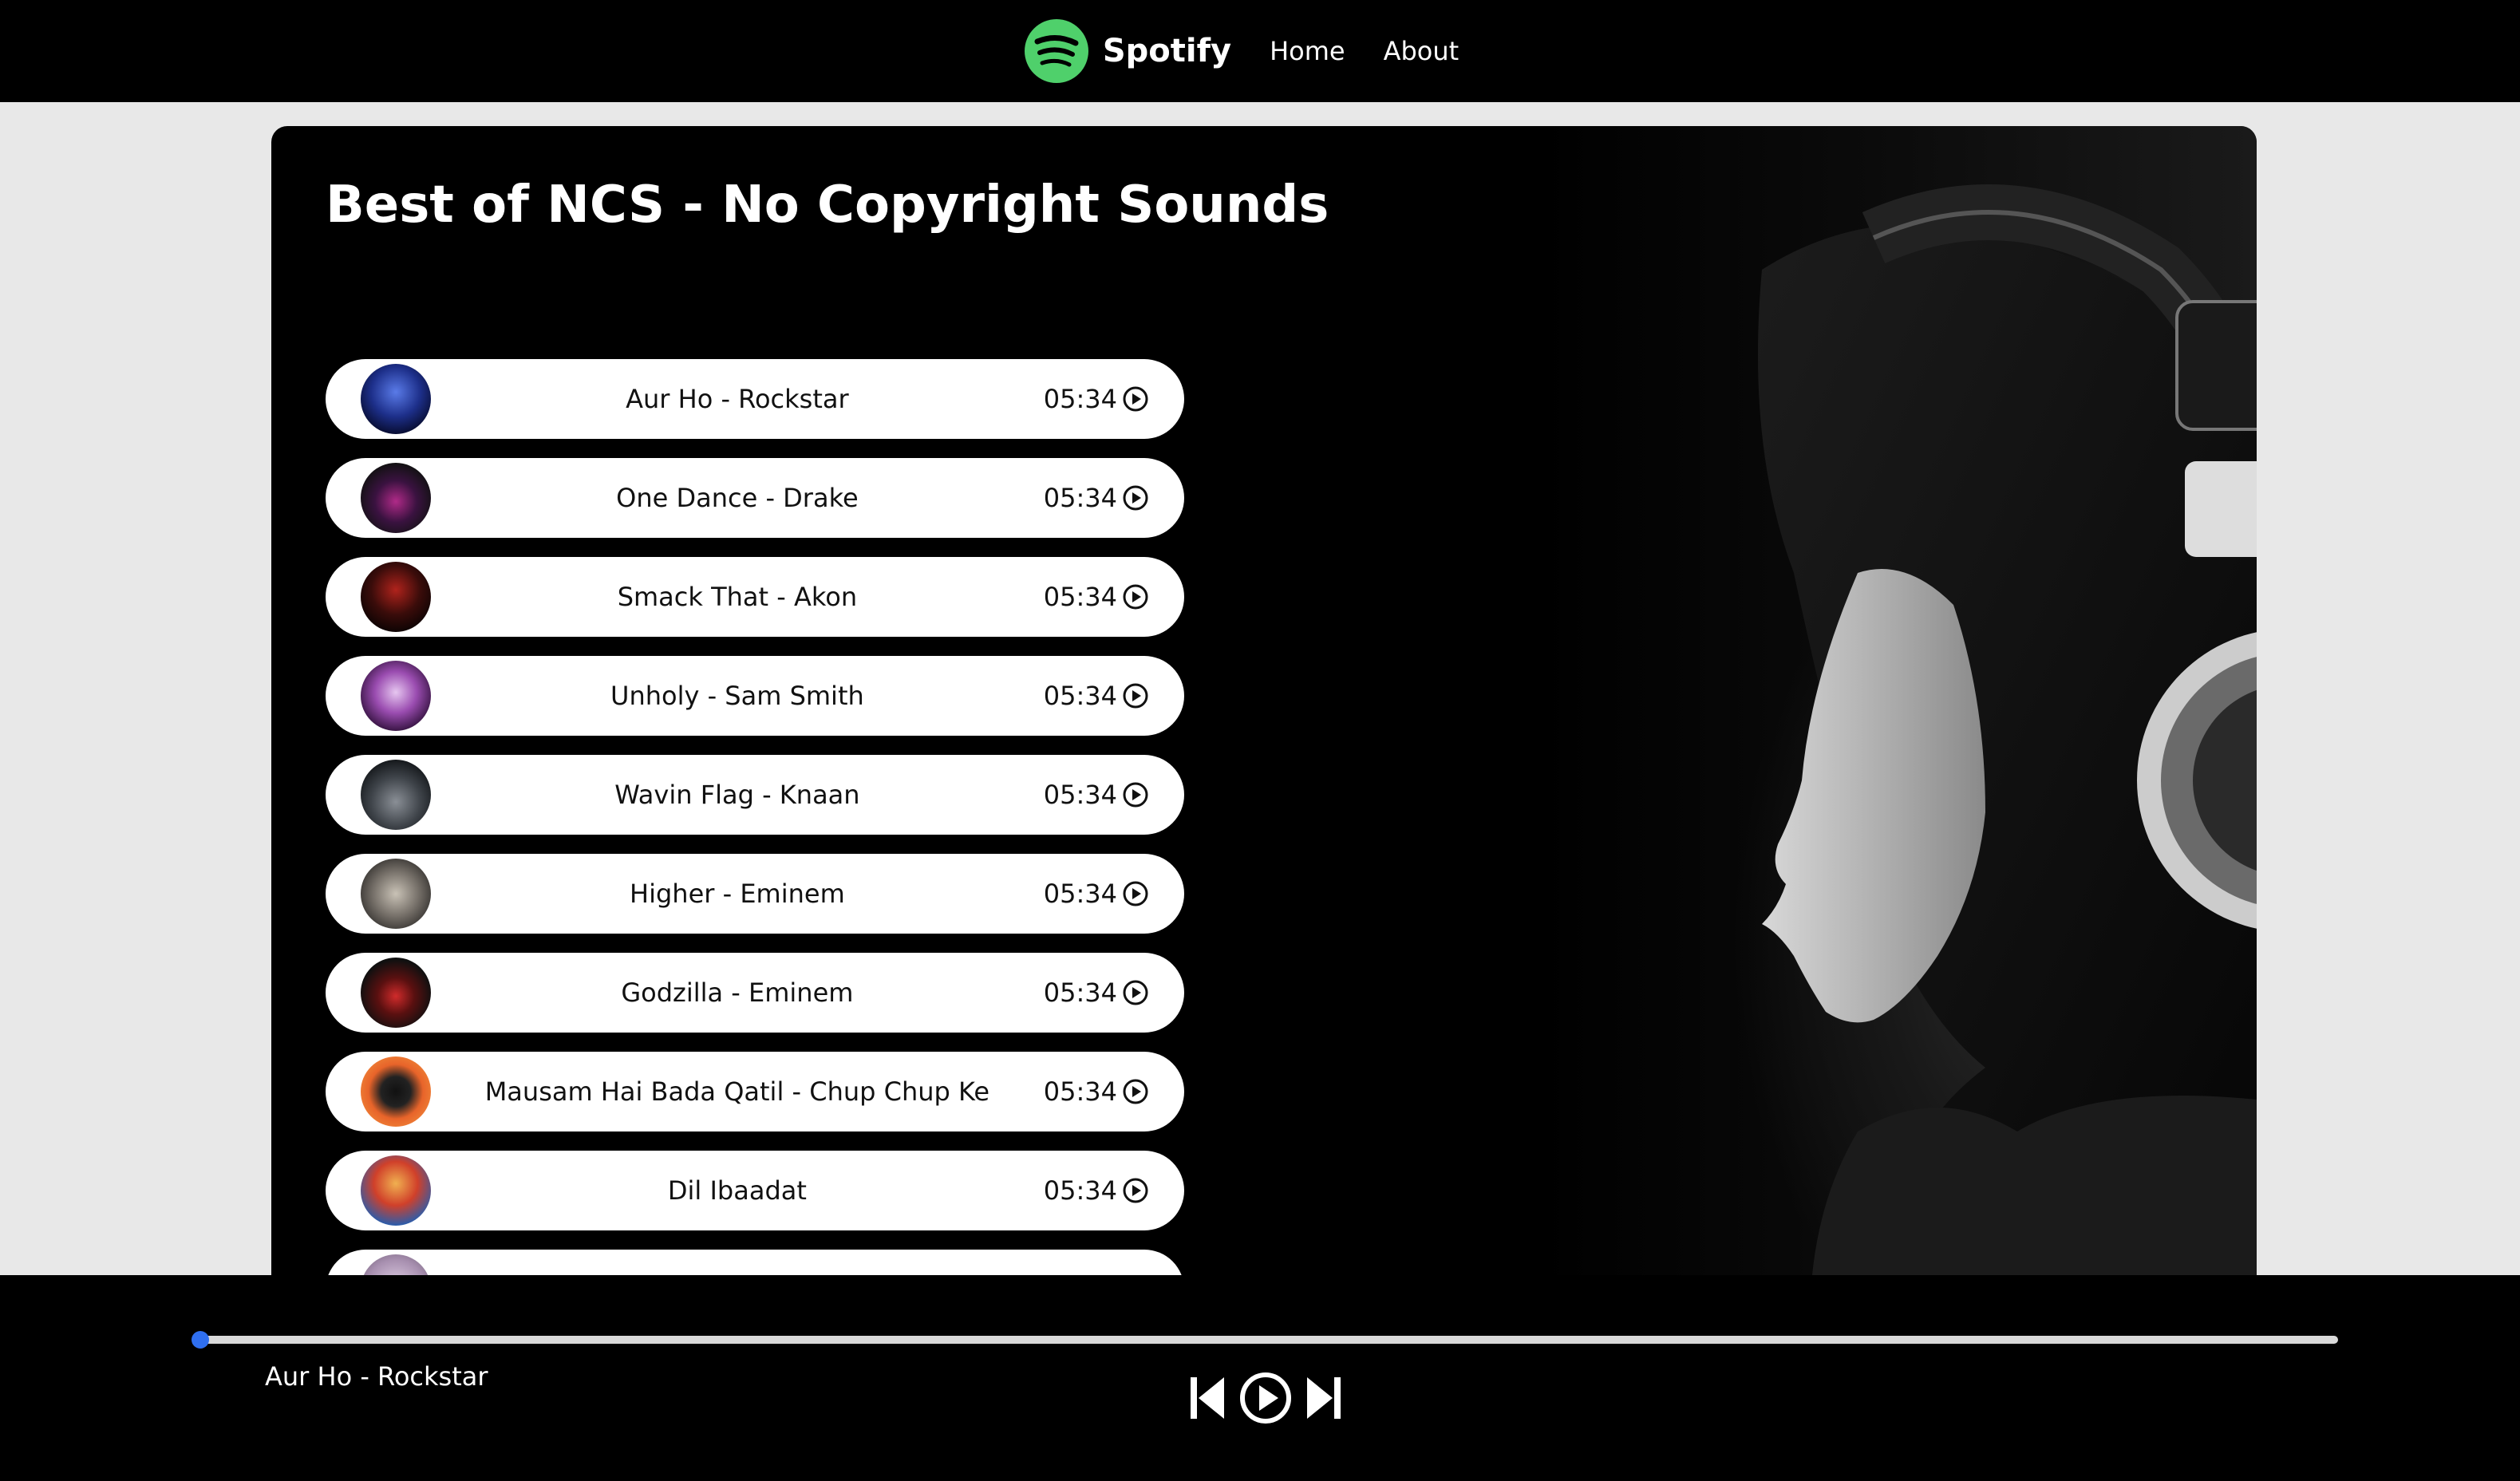 The width and height of the screenshot is (2520, 1481). I want to click on song-name: Smack That - Akon, so click(738, 597).